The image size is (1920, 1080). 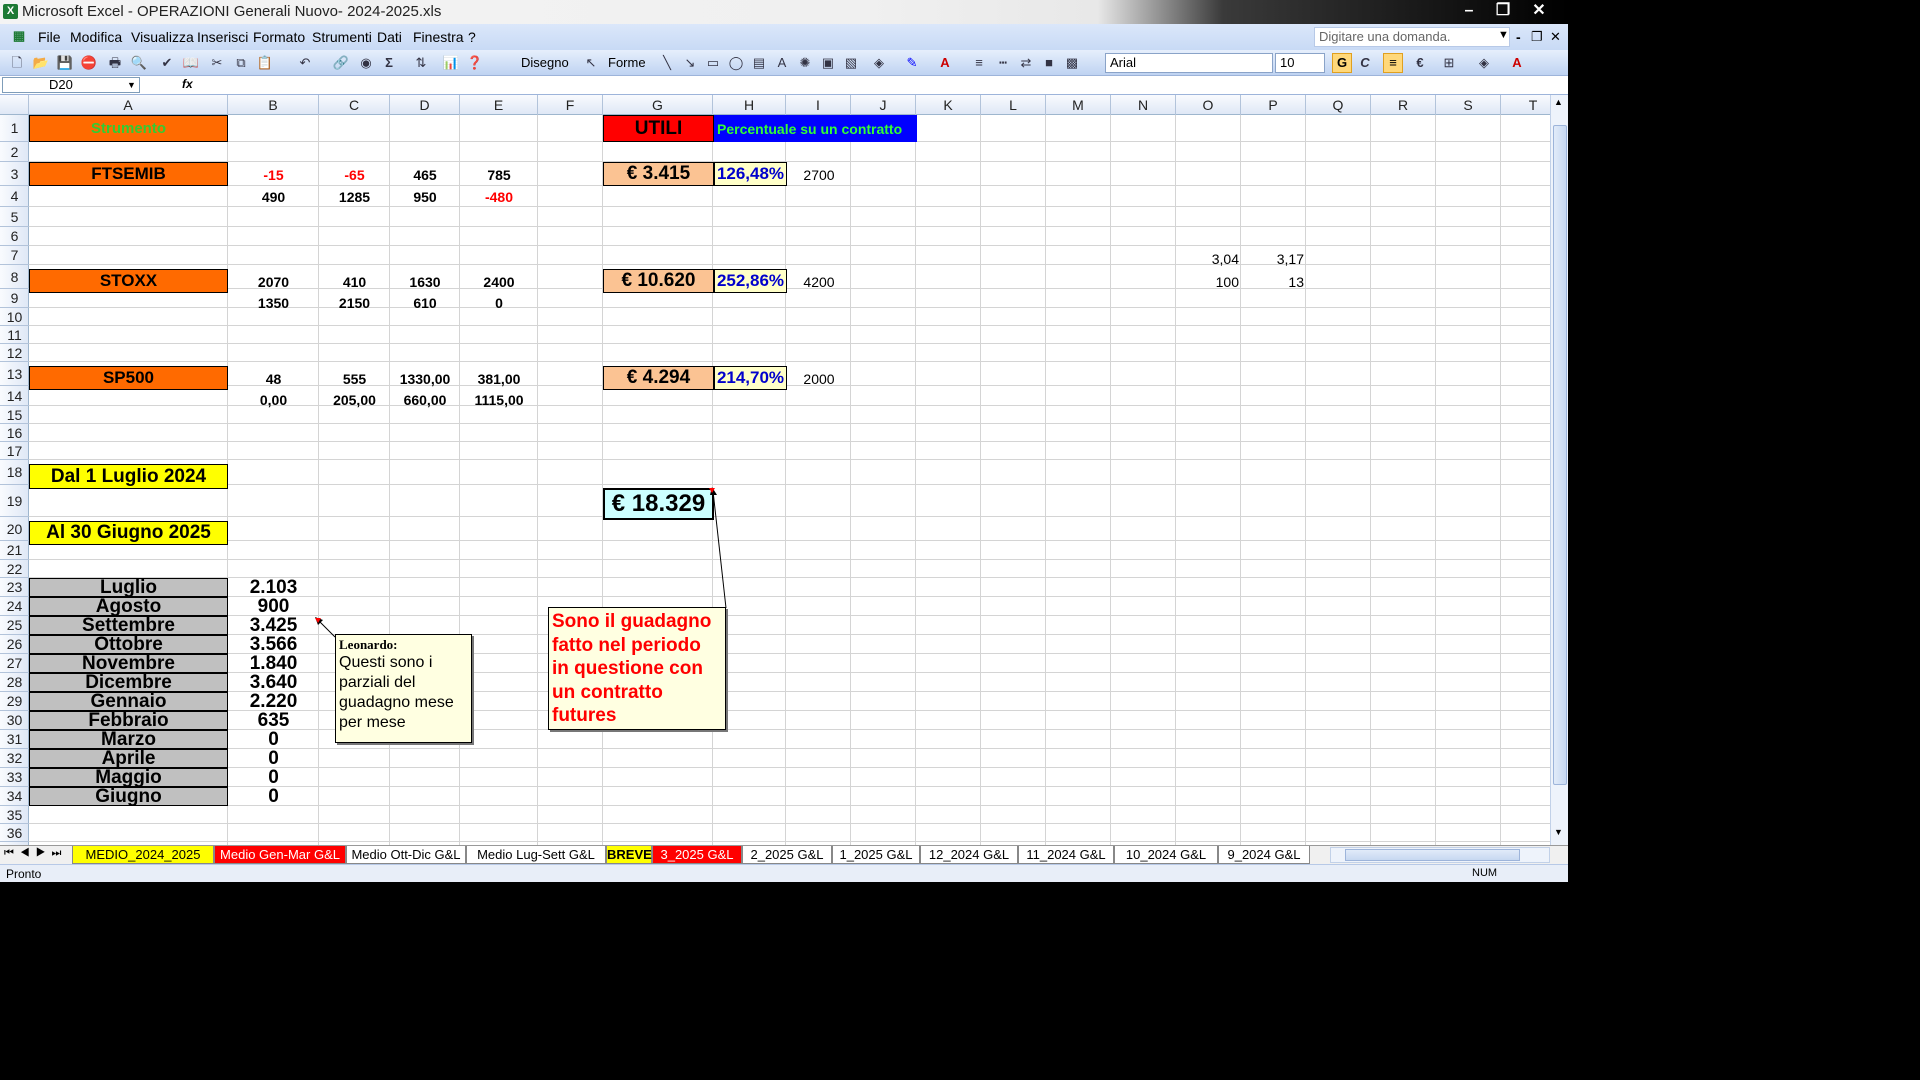 I want to click on draw-menu-button: Disegno, so click(x=545, y=62).